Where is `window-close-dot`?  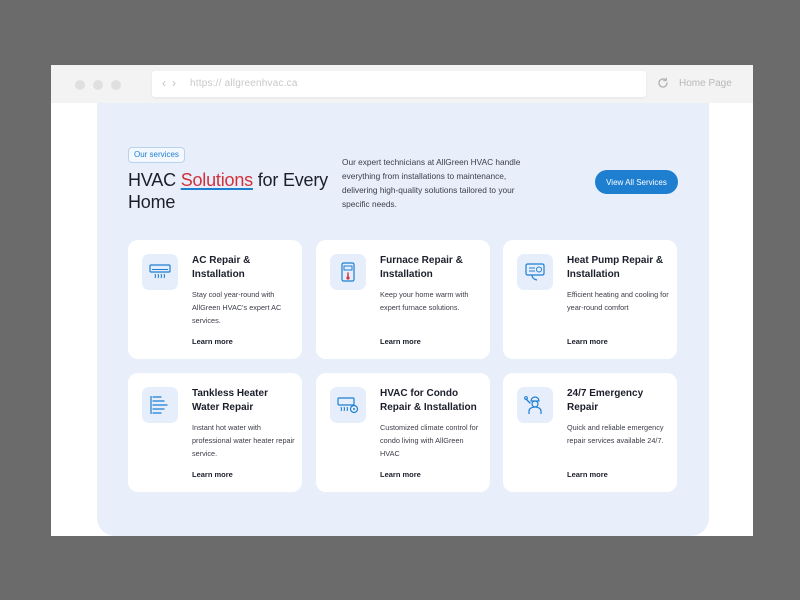 window-close-dot is located at coordinates (80, 85).